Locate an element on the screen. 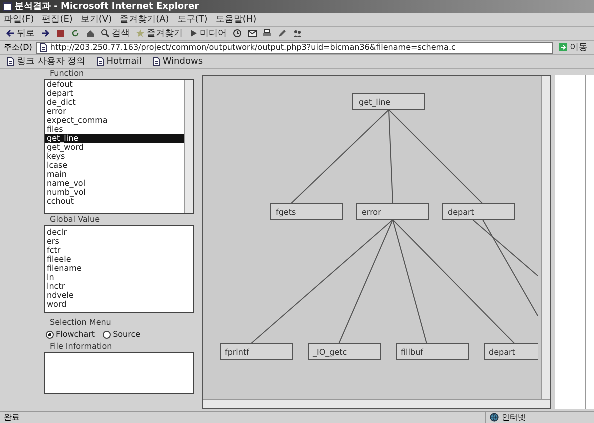  function-node: fprintf is located at coordinates (257, 352).